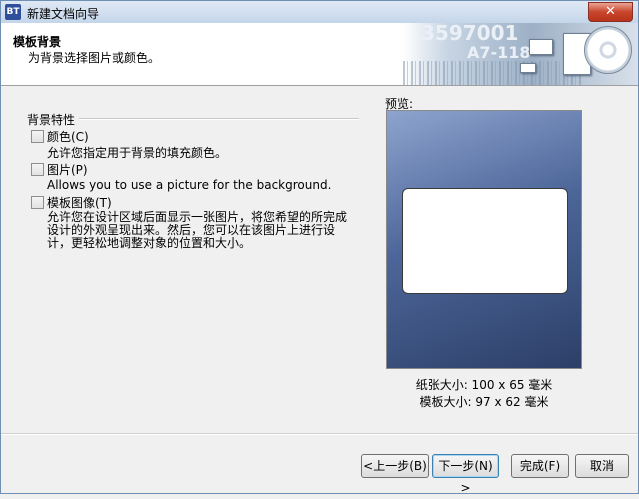  Describe the element at coordinates (465, 474) in the screenshot. I see `next-button: 下一步(N) >` at that location.